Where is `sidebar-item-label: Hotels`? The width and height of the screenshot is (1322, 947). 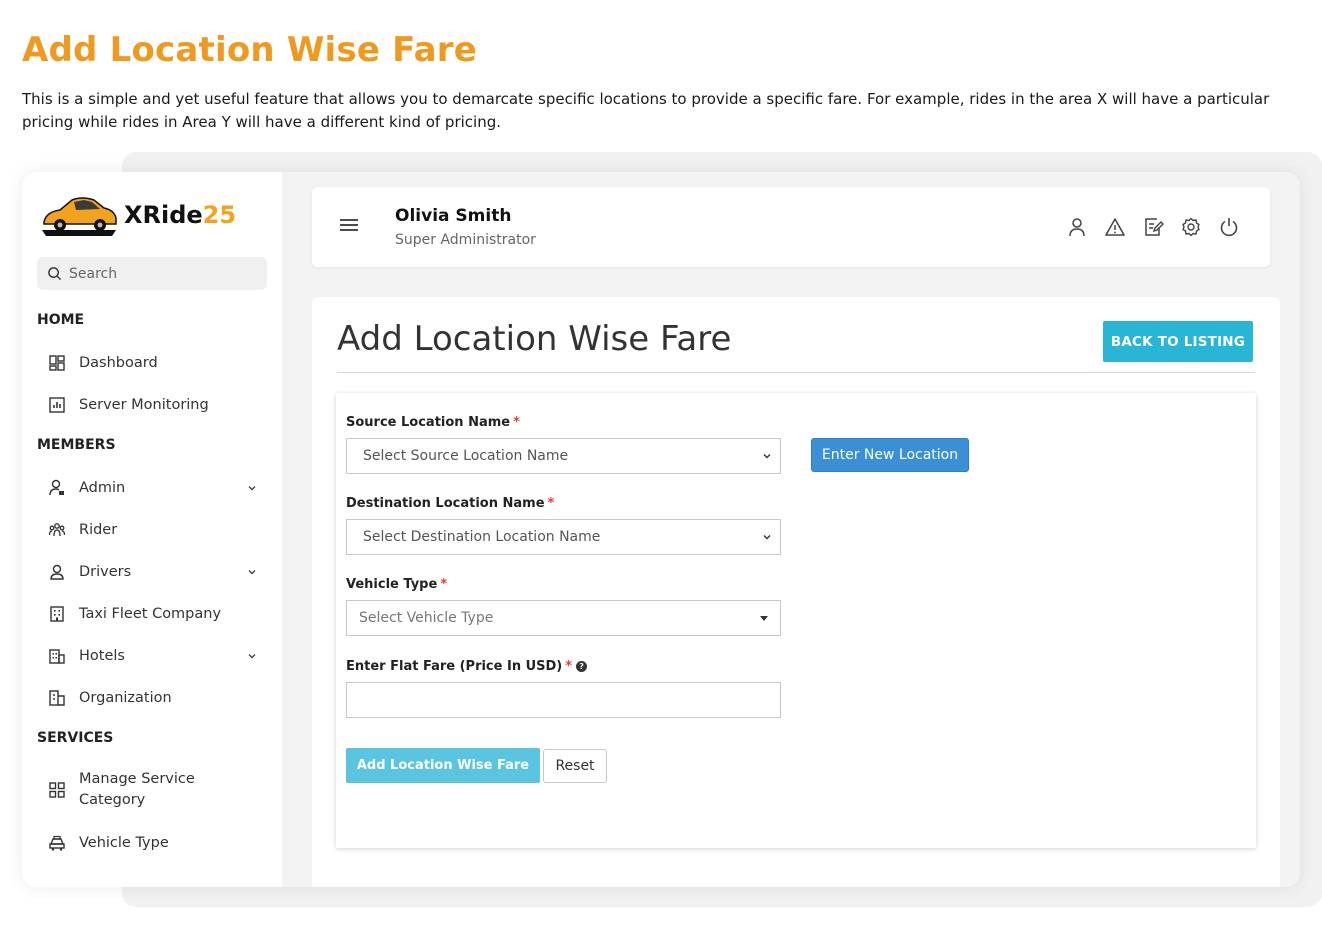
sidebar-item-label: Hotels is located at coordinates (102, 656).